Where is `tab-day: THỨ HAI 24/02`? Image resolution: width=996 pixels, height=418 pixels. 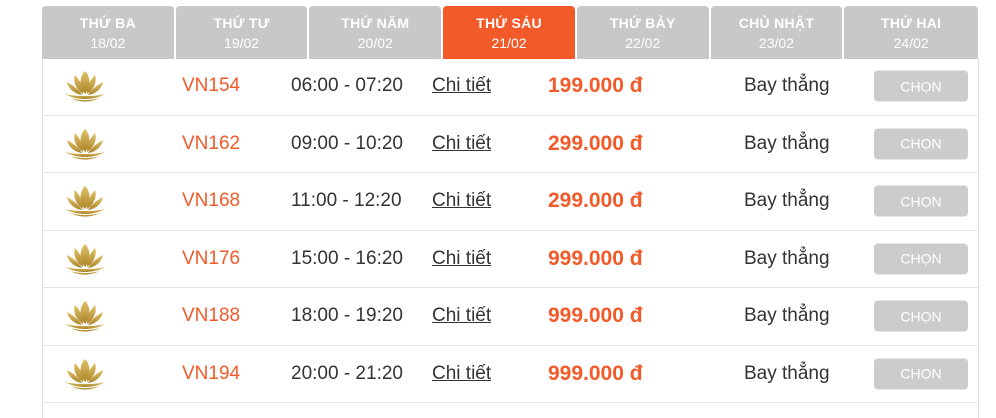
tab-day: THỨ HAI 24/02 is located at coordinates (911, 32).